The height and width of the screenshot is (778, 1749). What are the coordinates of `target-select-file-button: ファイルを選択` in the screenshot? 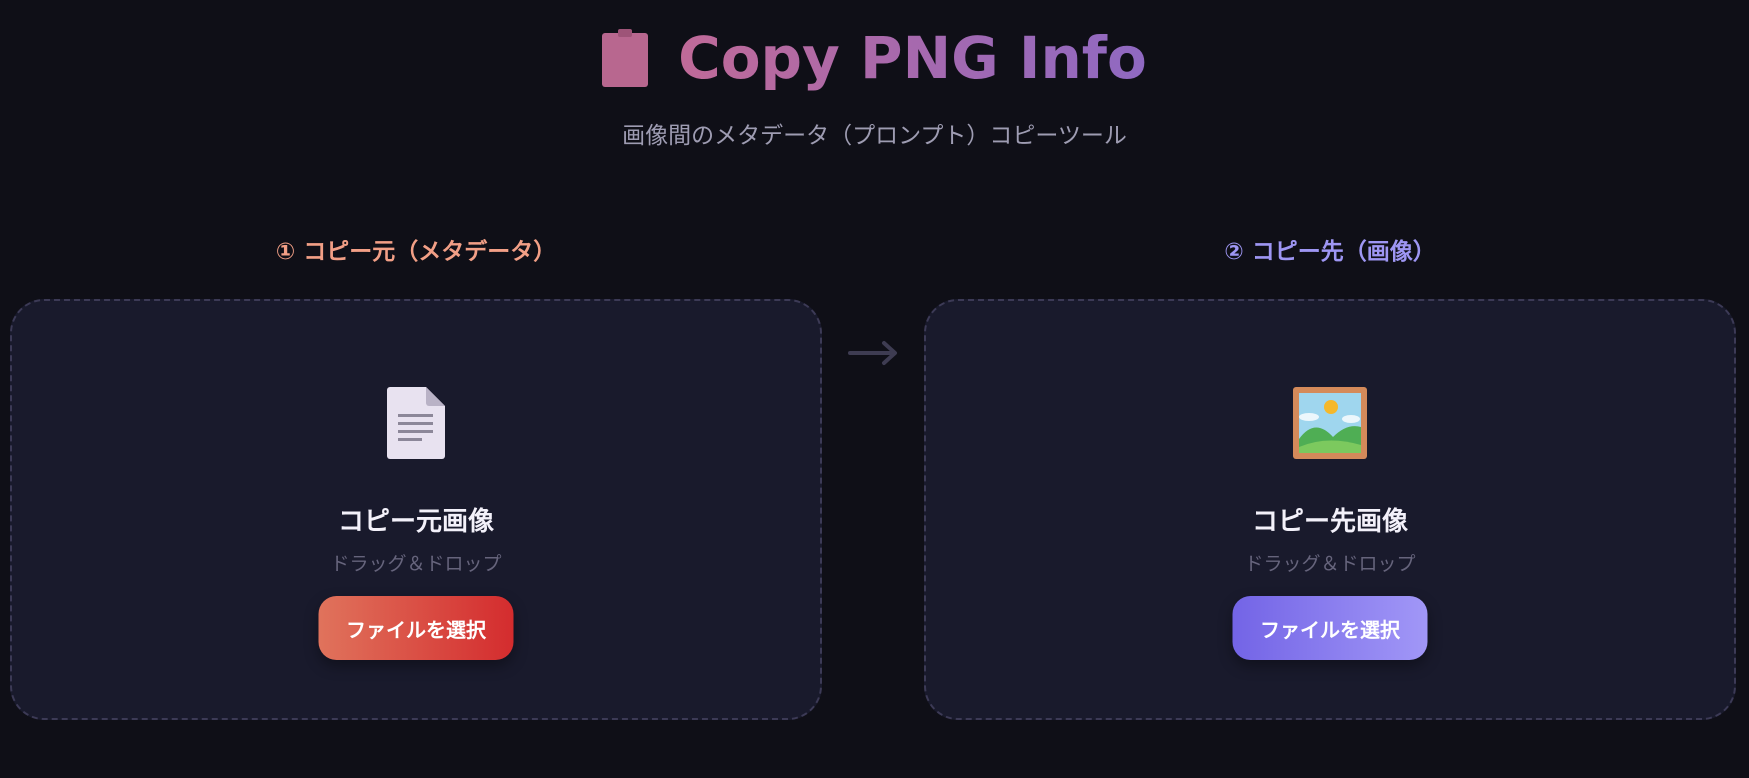 It's located at (1330, 628).